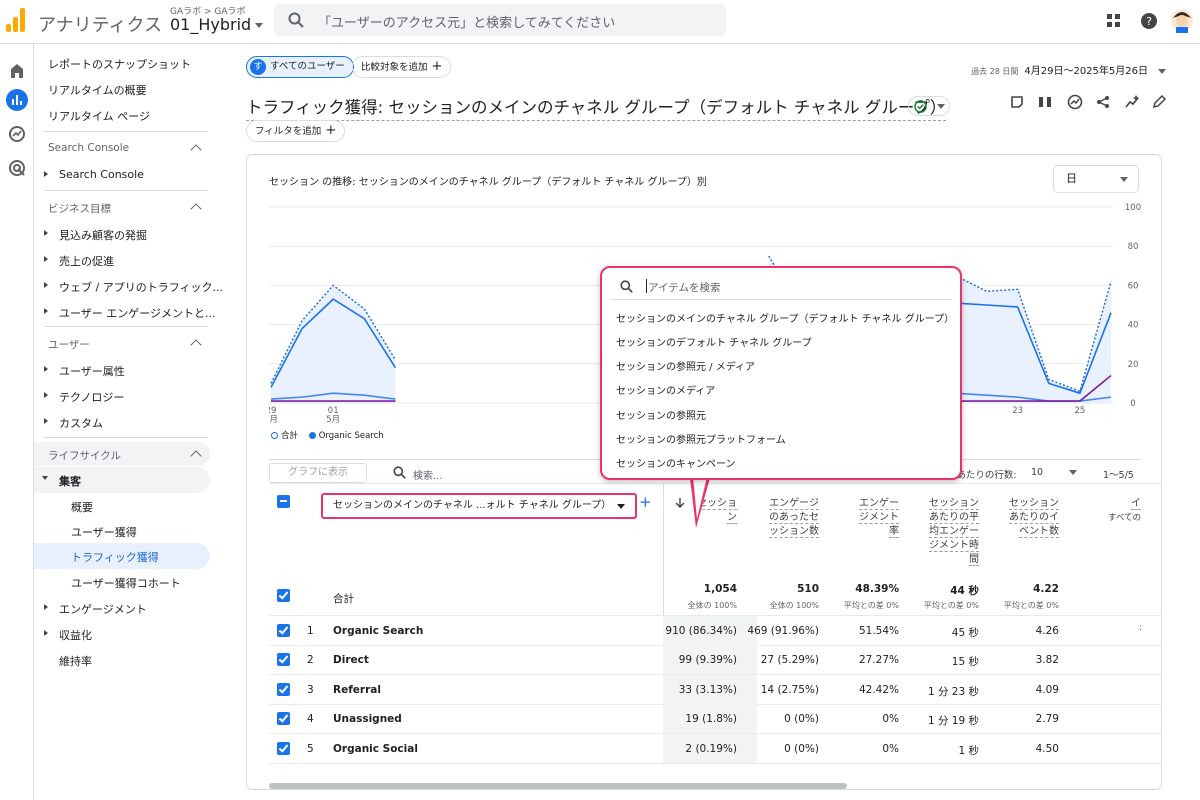  Describe the element at coordinates (645, 502) in the screenshot. I see `add-dimension-plus-icon: +` at that location.